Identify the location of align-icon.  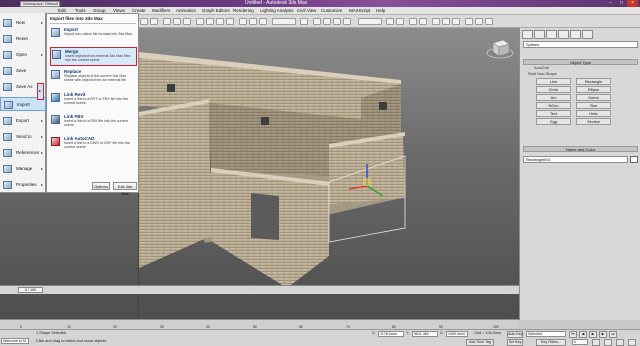
(400, 21).